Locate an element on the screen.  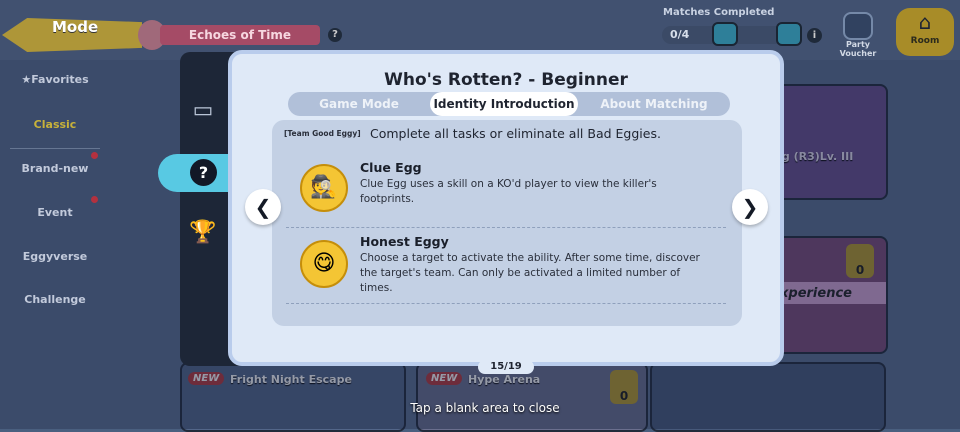
sidebar-item-favorites: ★Favorites is located at coordinates (55, 79).